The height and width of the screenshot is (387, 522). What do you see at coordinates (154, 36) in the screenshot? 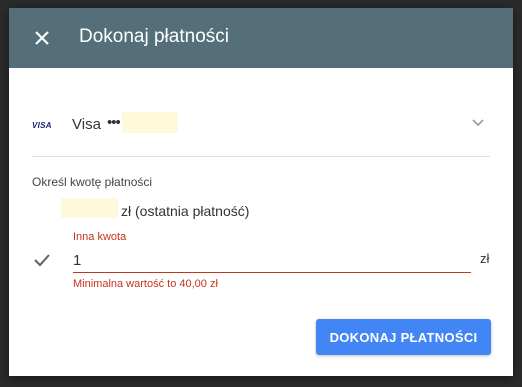
I see `dialog-title: Dokonaj płatności` at bounding box center [154, 36].